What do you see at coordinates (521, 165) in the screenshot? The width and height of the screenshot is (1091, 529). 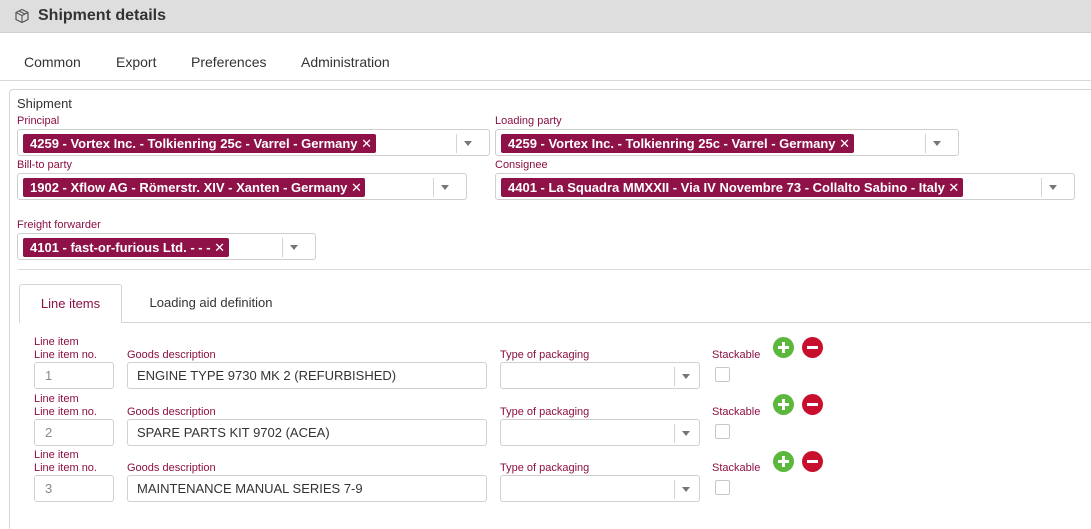 I see `consignee-label: Consignee` at bounding box center [521, 165].